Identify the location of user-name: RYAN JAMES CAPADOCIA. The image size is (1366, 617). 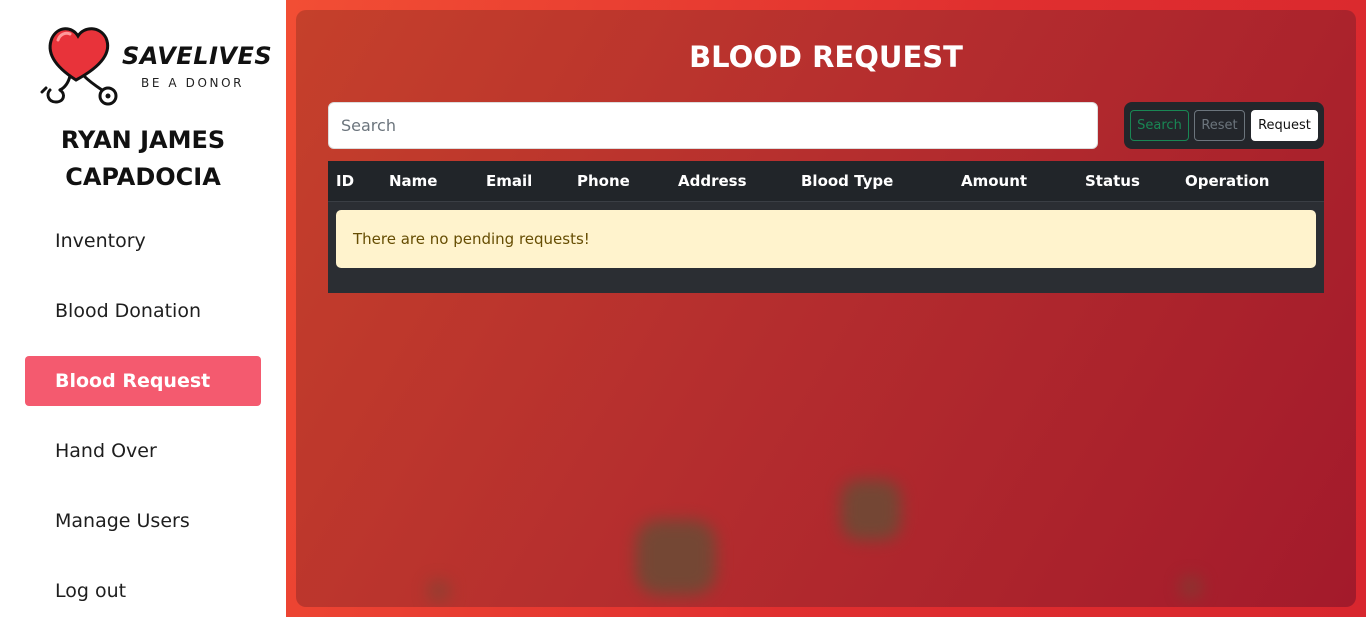
(143, 159).